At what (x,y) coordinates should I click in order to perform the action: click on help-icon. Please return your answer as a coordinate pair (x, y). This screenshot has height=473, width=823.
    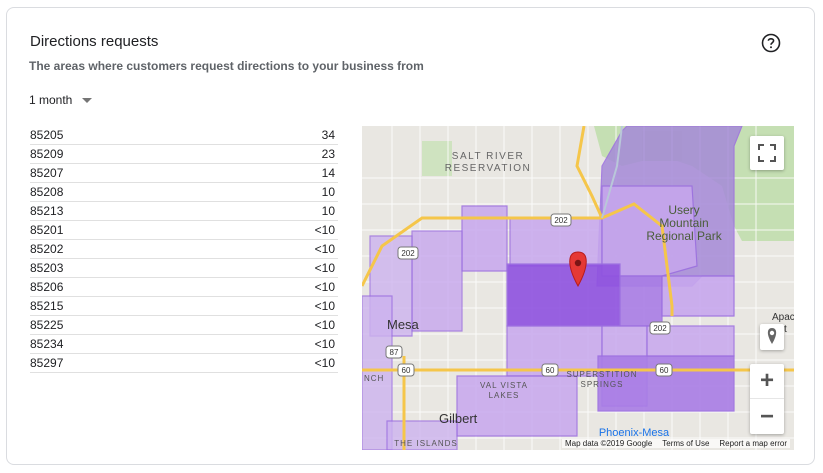
    Looking at the image, I should click on (771, 43).